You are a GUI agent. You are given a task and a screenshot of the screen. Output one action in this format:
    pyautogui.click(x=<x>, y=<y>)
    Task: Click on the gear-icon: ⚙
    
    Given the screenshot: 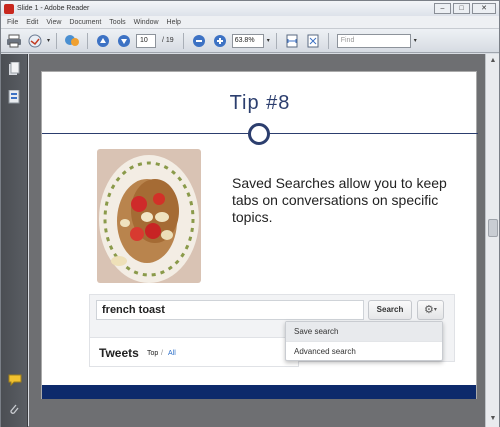 What is the action you would take?
    pyautogui.click(x=429, y=310)
    